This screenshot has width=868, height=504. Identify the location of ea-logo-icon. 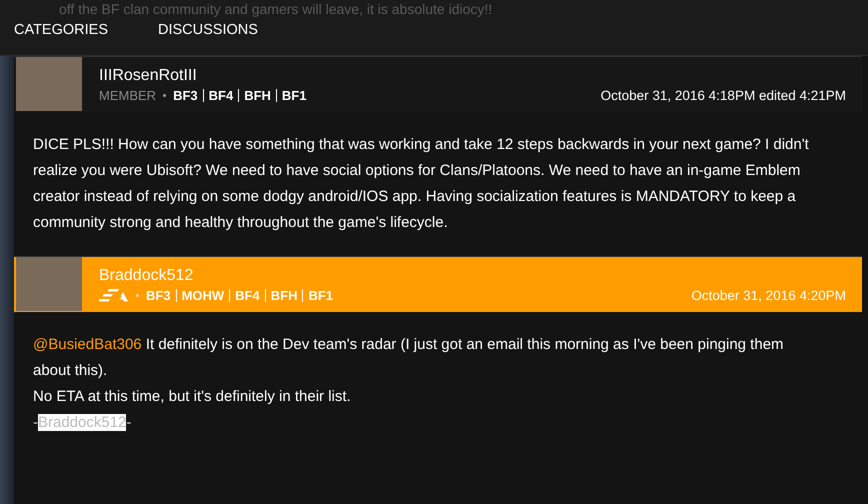
(114, 295).